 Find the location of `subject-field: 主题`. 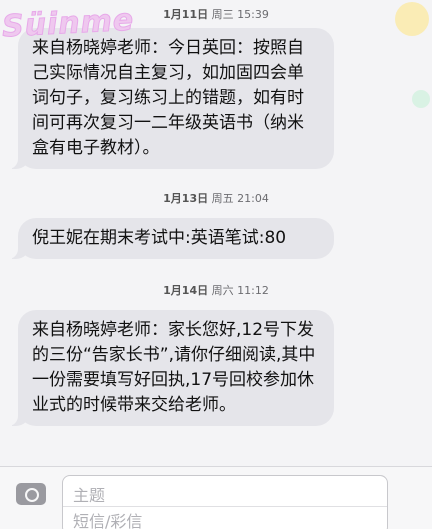

subject-field: 主题 is located at coordinates (89, 494).